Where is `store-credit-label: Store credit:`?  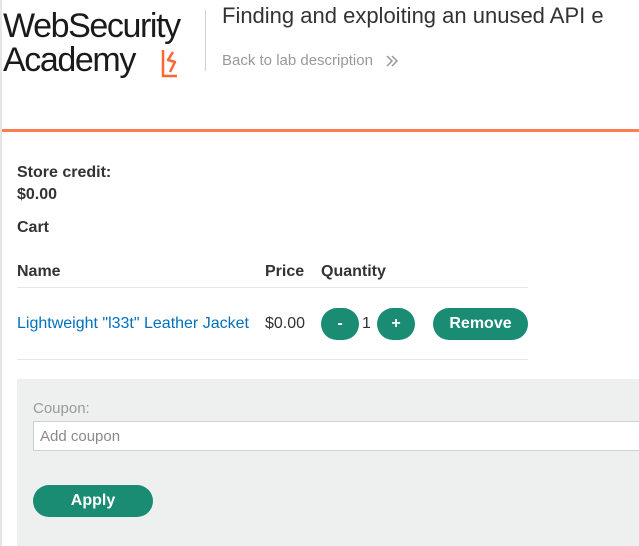 store-credit-label: Store credit: is located at coordinates (64, 172).